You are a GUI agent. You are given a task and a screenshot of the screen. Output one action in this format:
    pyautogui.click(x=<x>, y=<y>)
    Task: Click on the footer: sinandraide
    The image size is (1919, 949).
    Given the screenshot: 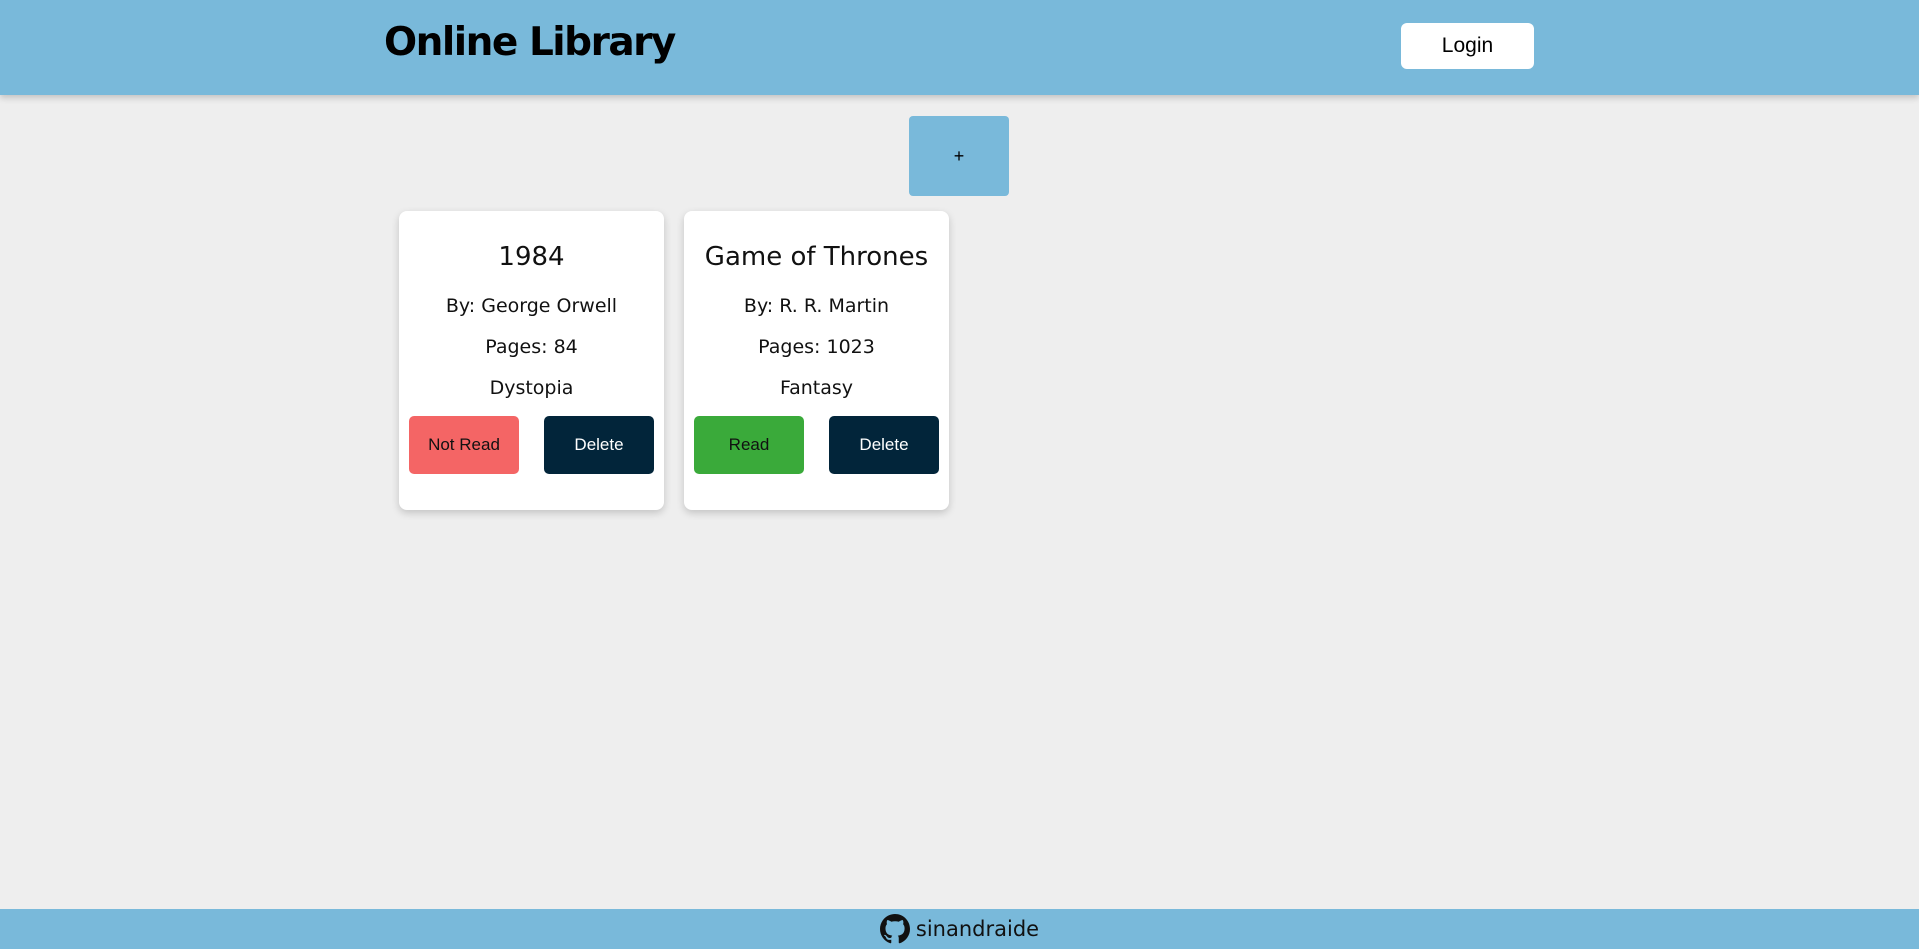 What is the action you would take?
    pyautogui.click(x=959, y=929)
    